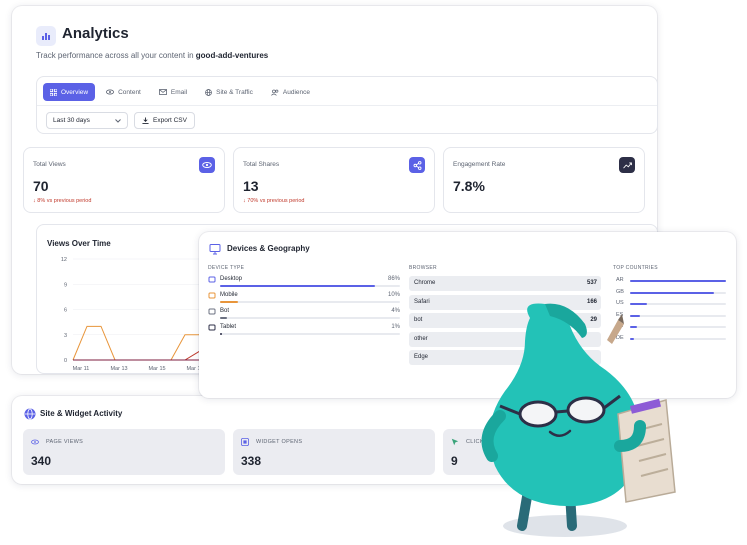  What do you see at coordinates (156, 369) in the screenshot?
I see `x-tick-label: Mar 15` at bounding box center [156, 369].